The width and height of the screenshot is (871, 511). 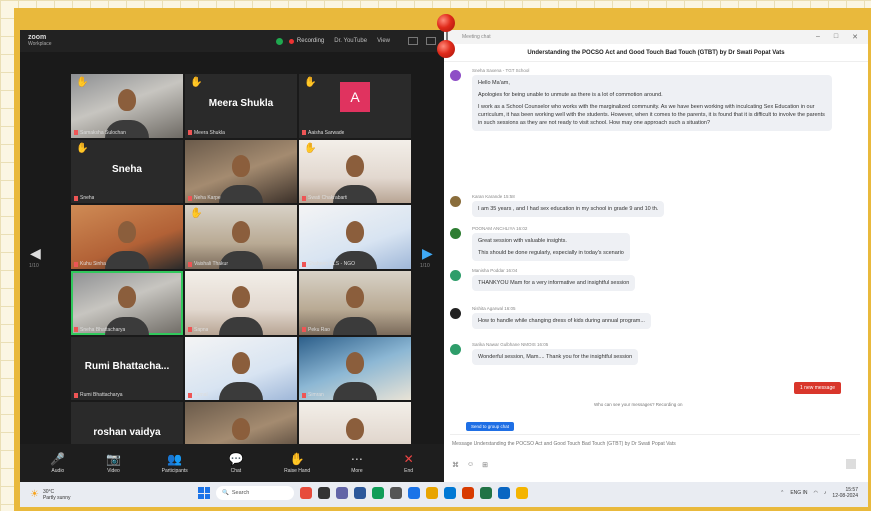 What do you see at coordinates (241, 106) in the screenshot?
I see `participant-tile: ✋ Meera Shukla Meera Shukla` at bounding box center [241, 106].